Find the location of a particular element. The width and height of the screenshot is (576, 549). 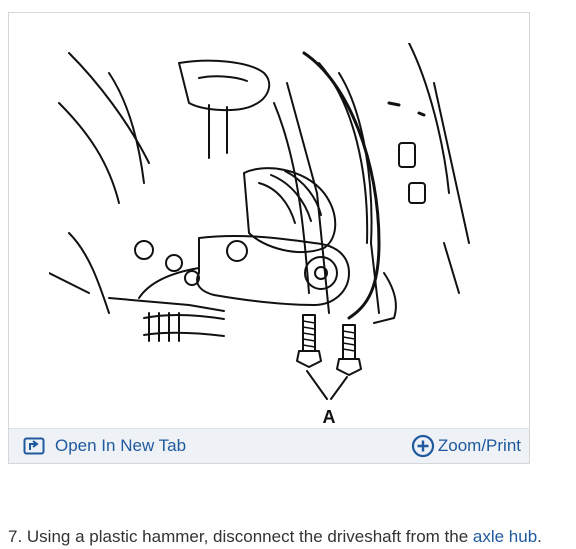

open-in-new-tab-button: Open In New Tab is located at coordinates (104, 446).